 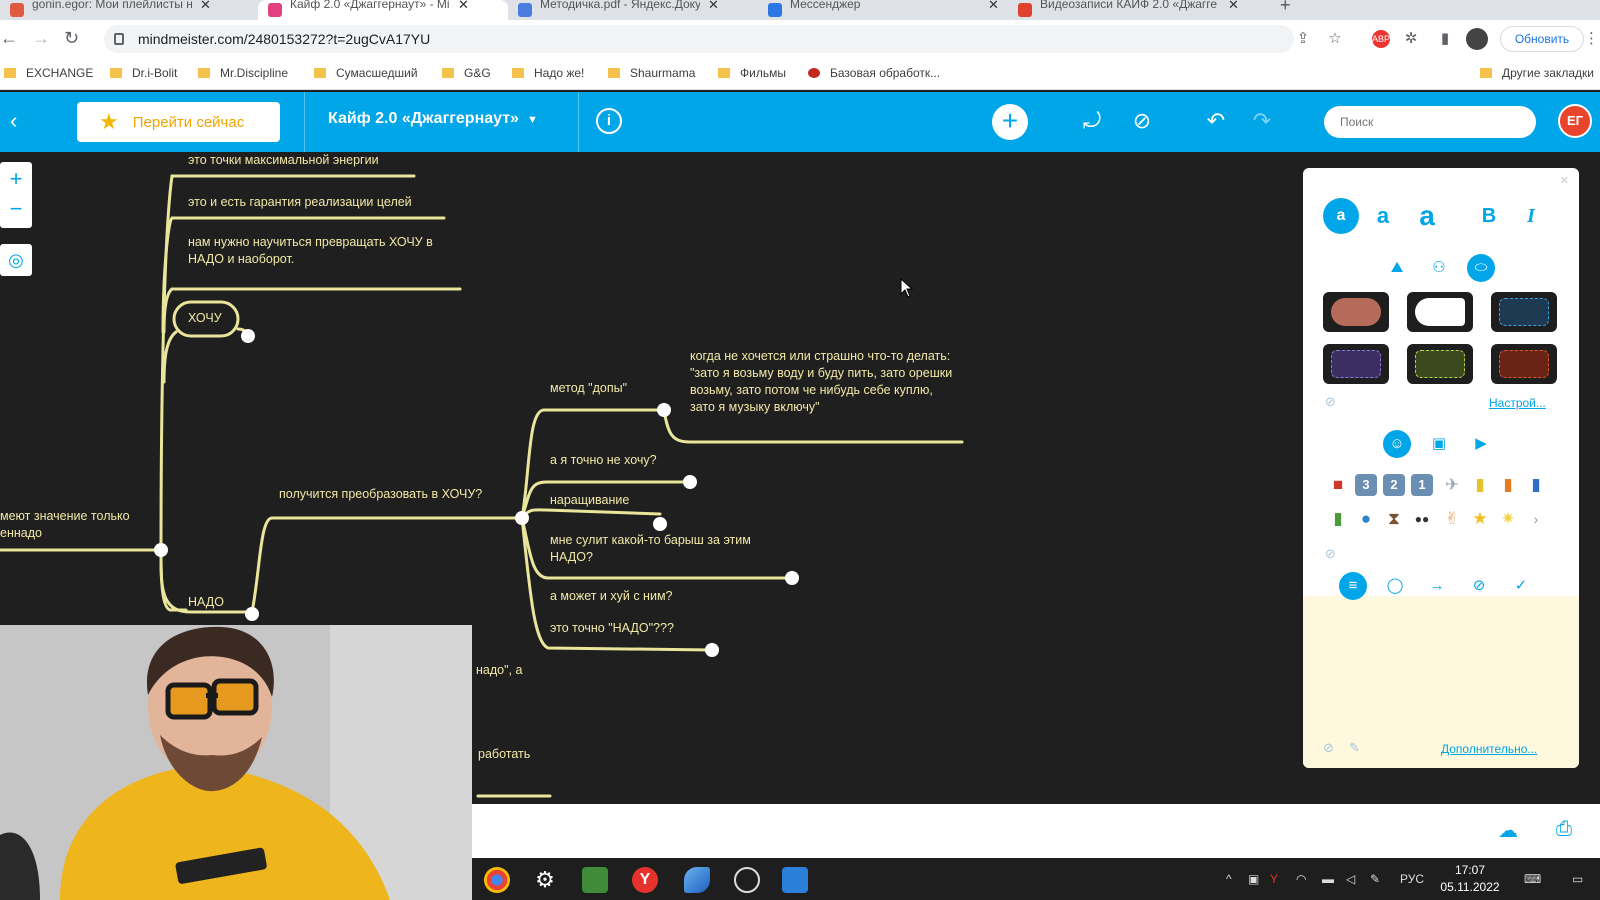 I want to click on blue-book-icon: ▮, so click(x=1536, y=485).